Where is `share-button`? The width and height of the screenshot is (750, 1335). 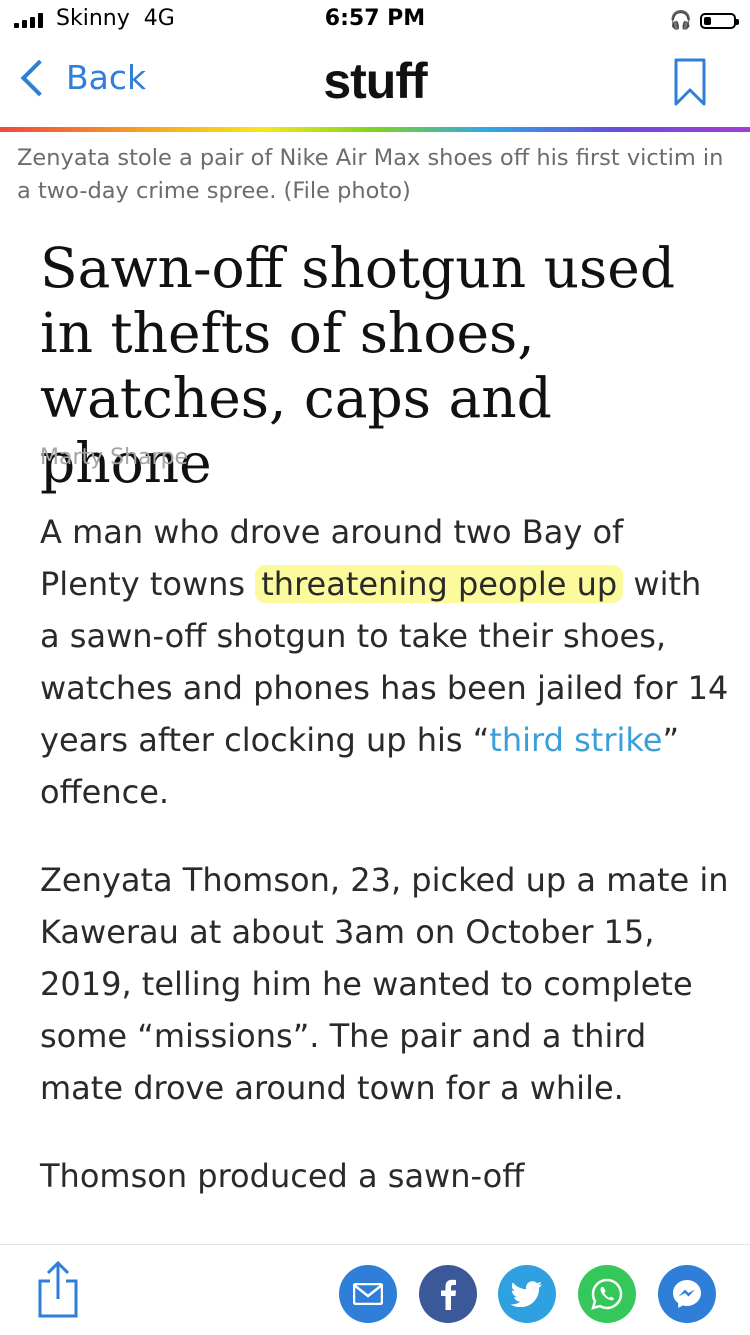 share-button is located at coordinates (58, 1289).